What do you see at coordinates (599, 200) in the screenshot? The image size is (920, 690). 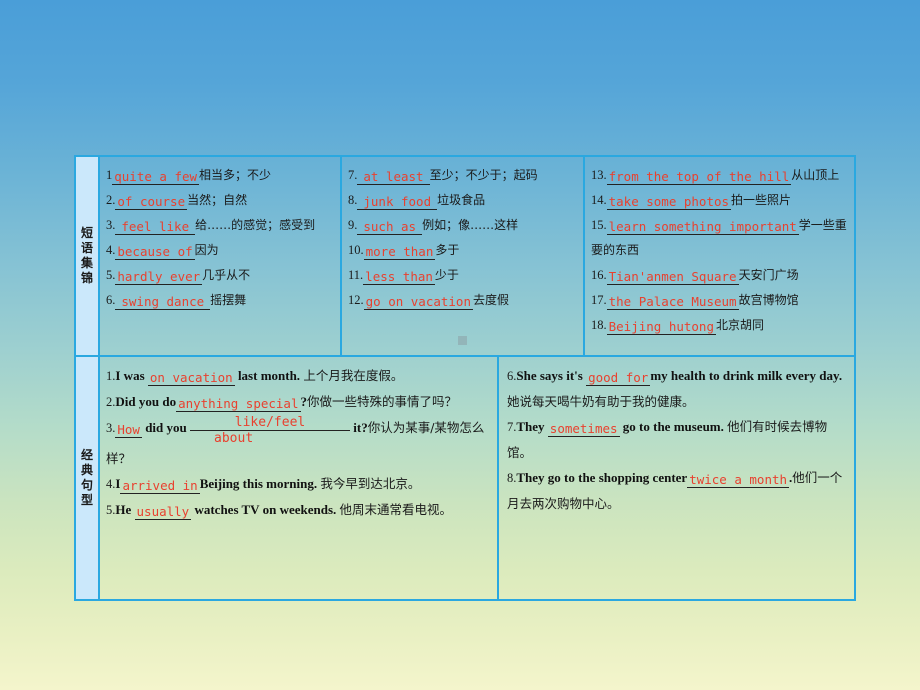 I see `item-number: 14.` at bounding box center [599, 200].